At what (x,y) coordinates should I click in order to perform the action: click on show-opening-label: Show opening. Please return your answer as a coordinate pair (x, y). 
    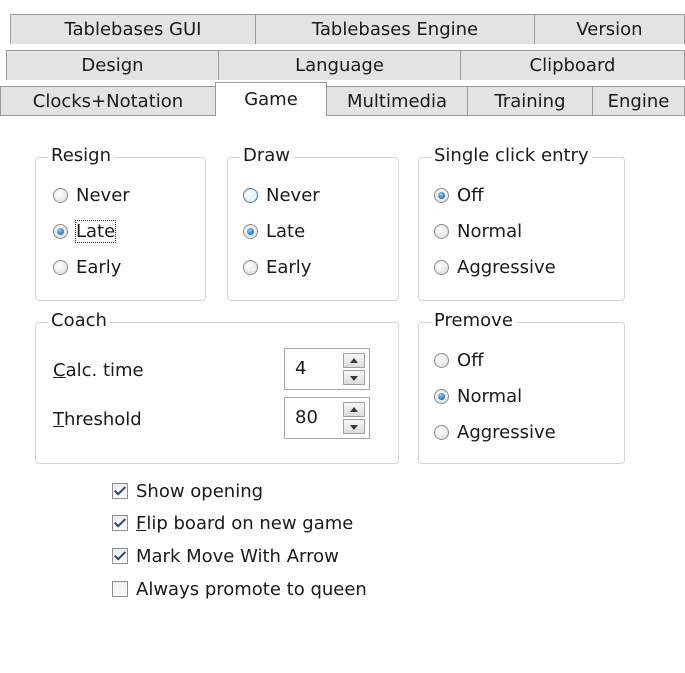
    Looking at the image, I should click on (200, 491).